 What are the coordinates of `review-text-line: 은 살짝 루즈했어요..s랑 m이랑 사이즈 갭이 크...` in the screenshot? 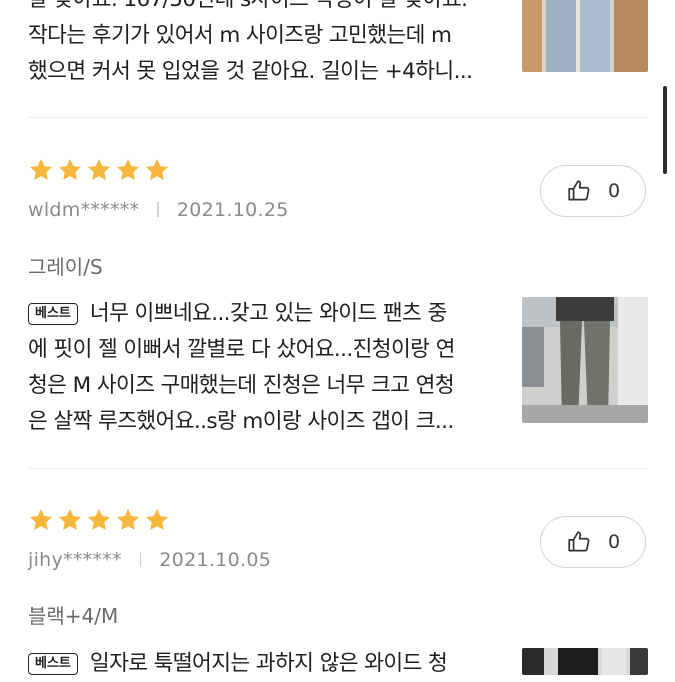 It's located at (241, 421).